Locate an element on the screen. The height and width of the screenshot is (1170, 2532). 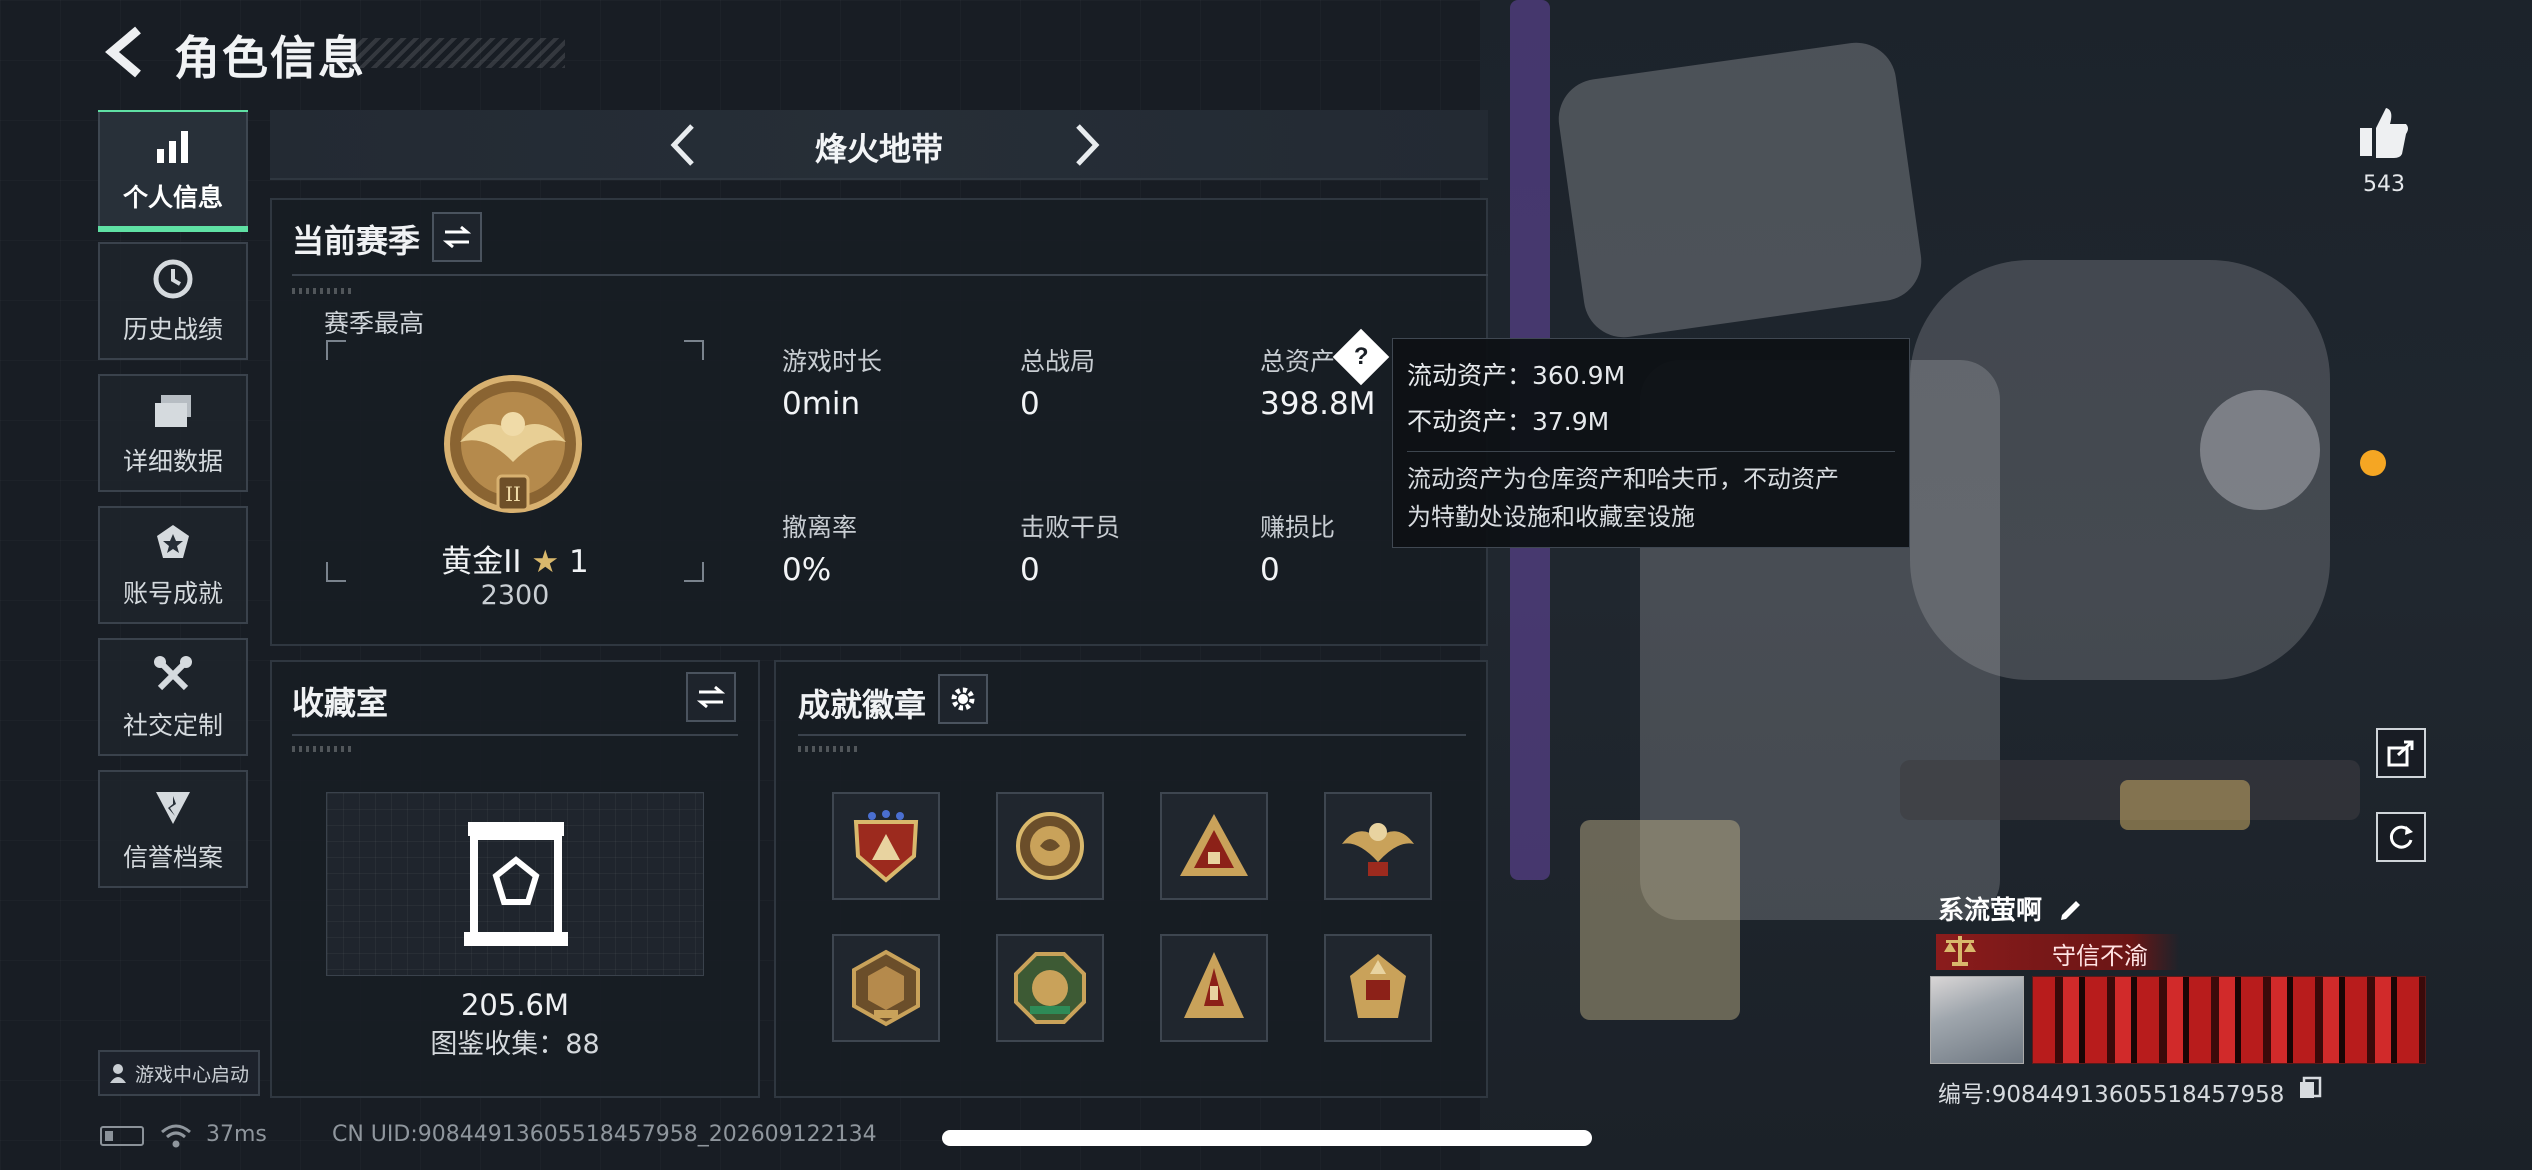
hexagon-badge-icon is located at coordinates (886, 988).